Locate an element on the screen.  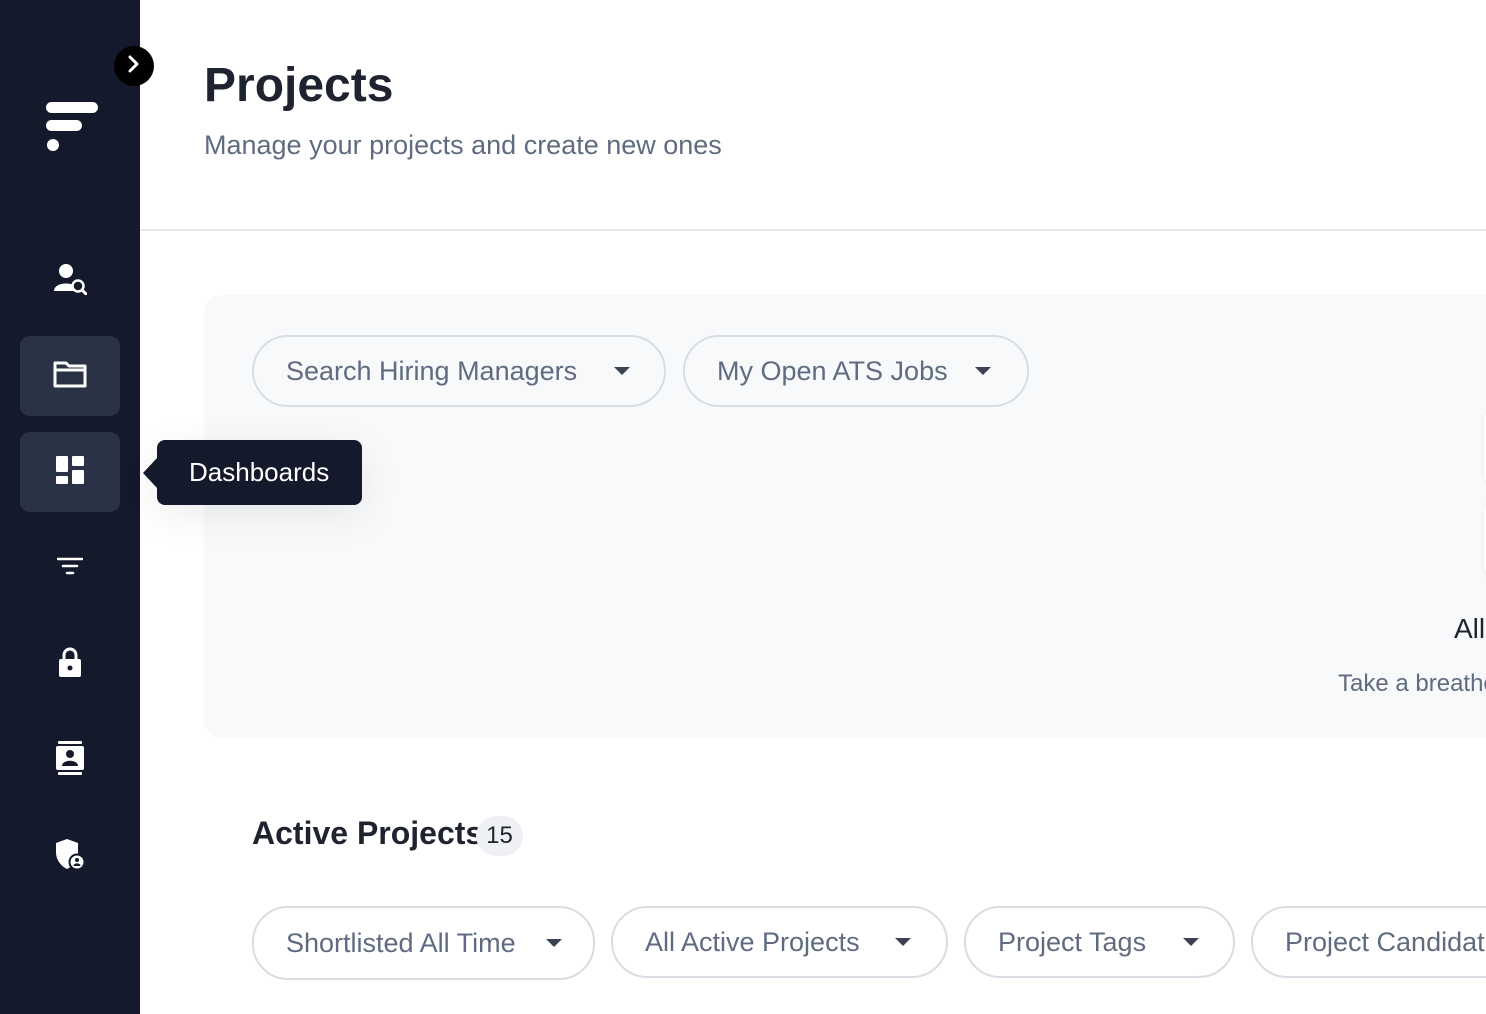
all-active-projects-dropdown: All Active Projects is located at coordinates (779, 942).